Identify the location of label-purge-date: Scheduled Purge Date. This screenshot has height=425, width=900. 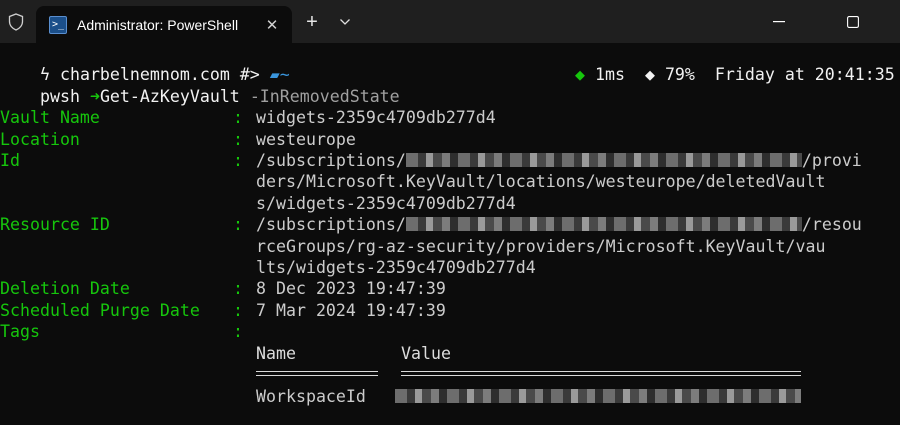
(100, 310).